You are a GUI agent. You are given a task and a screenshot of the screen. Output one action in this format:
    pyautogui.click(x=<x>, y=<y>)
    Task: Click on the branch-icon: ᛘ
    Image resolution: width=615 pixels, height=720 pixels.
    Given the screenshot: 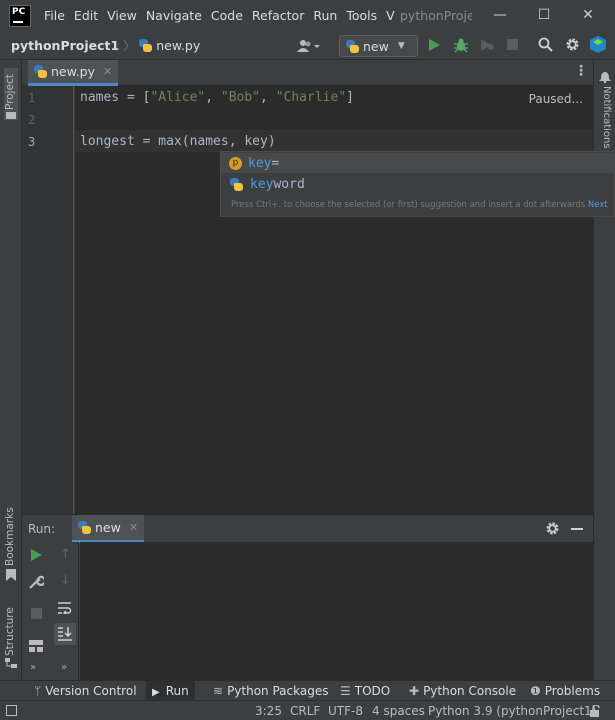 What is the action you would take?
    pyautogui.click(x=38, y=691)
    